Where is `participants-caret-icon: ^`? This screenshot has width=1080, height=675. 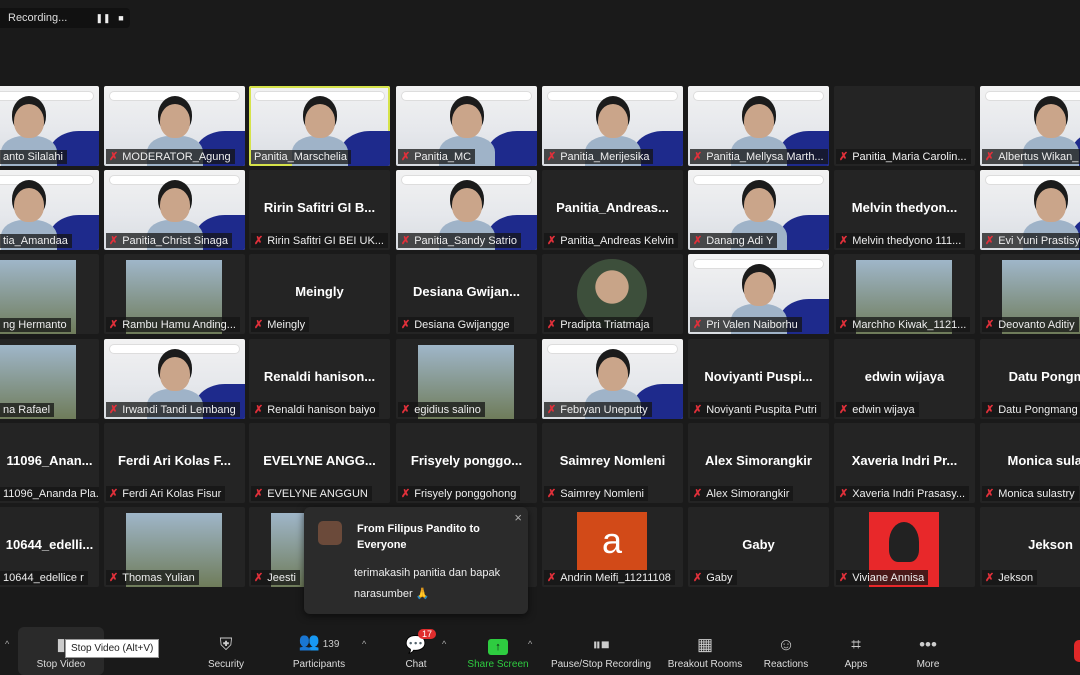
participants-caret-icon: ^ is located at coordinates (364, 644).